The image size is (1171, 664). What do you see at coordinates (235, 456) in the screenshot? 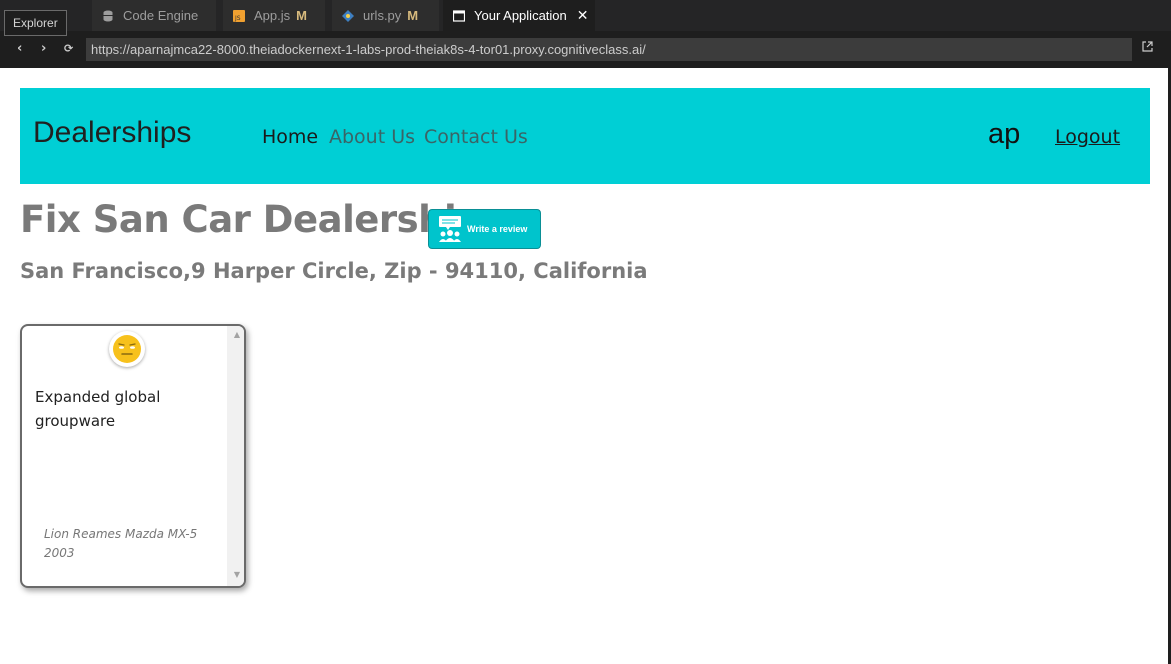
I see `card-scrollbar: ▲ ▼` at bounding box center [235, 456].